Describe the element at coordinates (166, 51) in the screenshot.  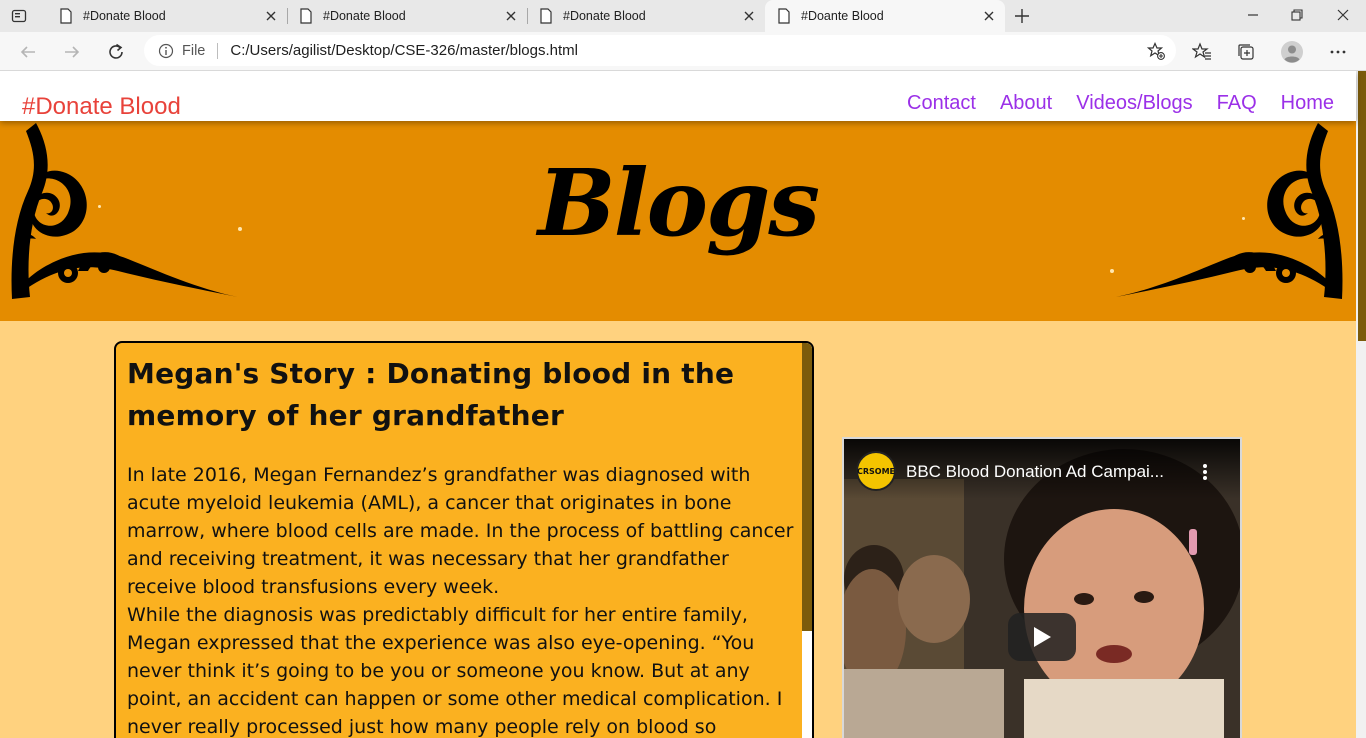
I see `info-icon` at that location.